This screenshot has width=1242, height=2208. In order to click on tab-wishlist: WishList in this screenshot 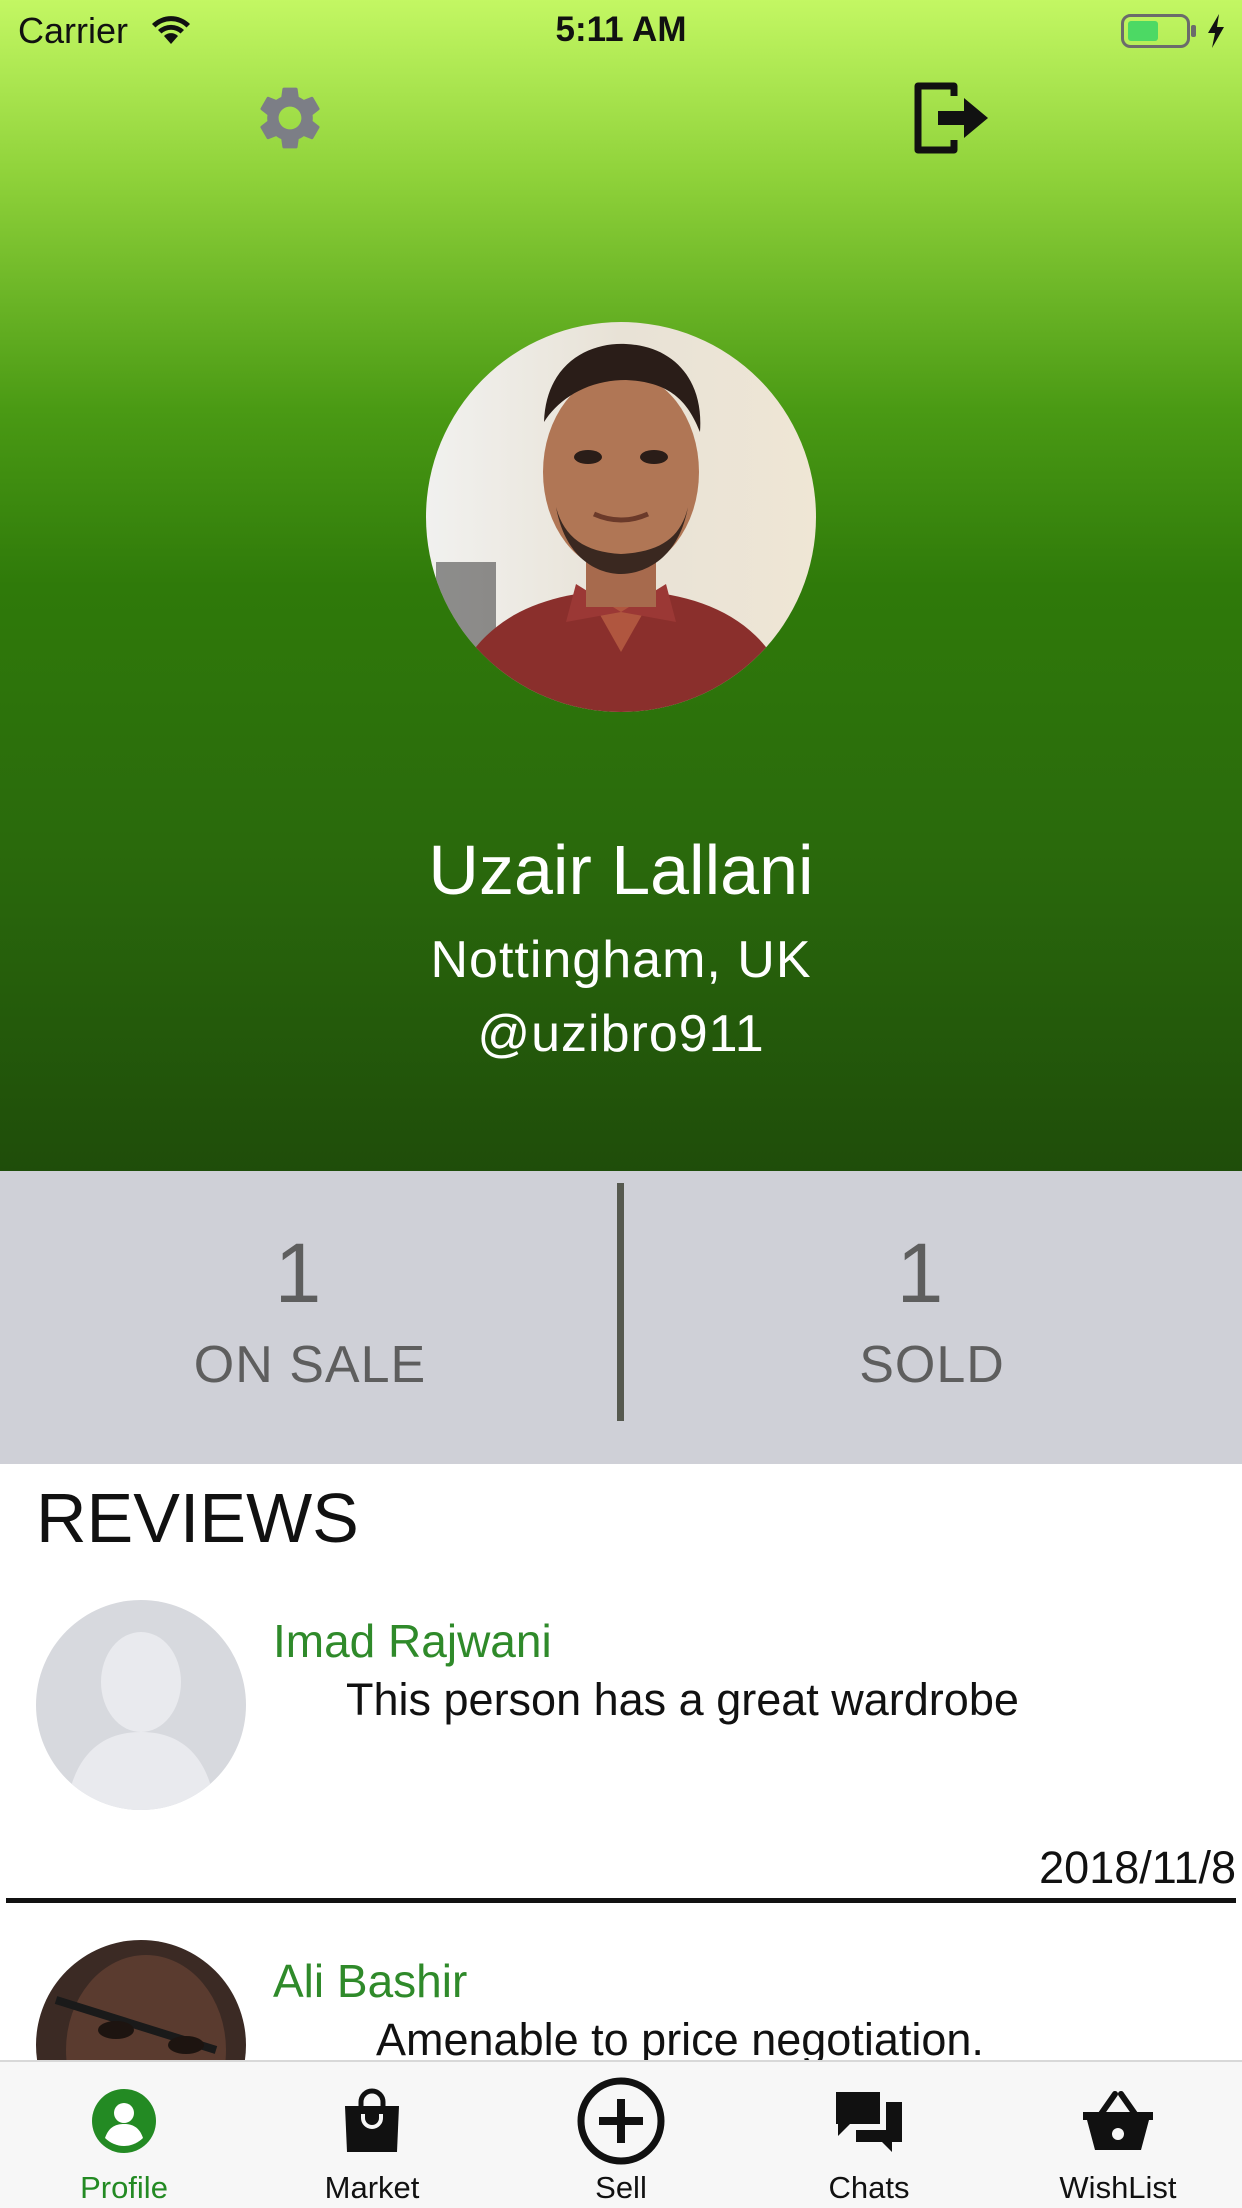, I will do `click(1118, 2135)`.